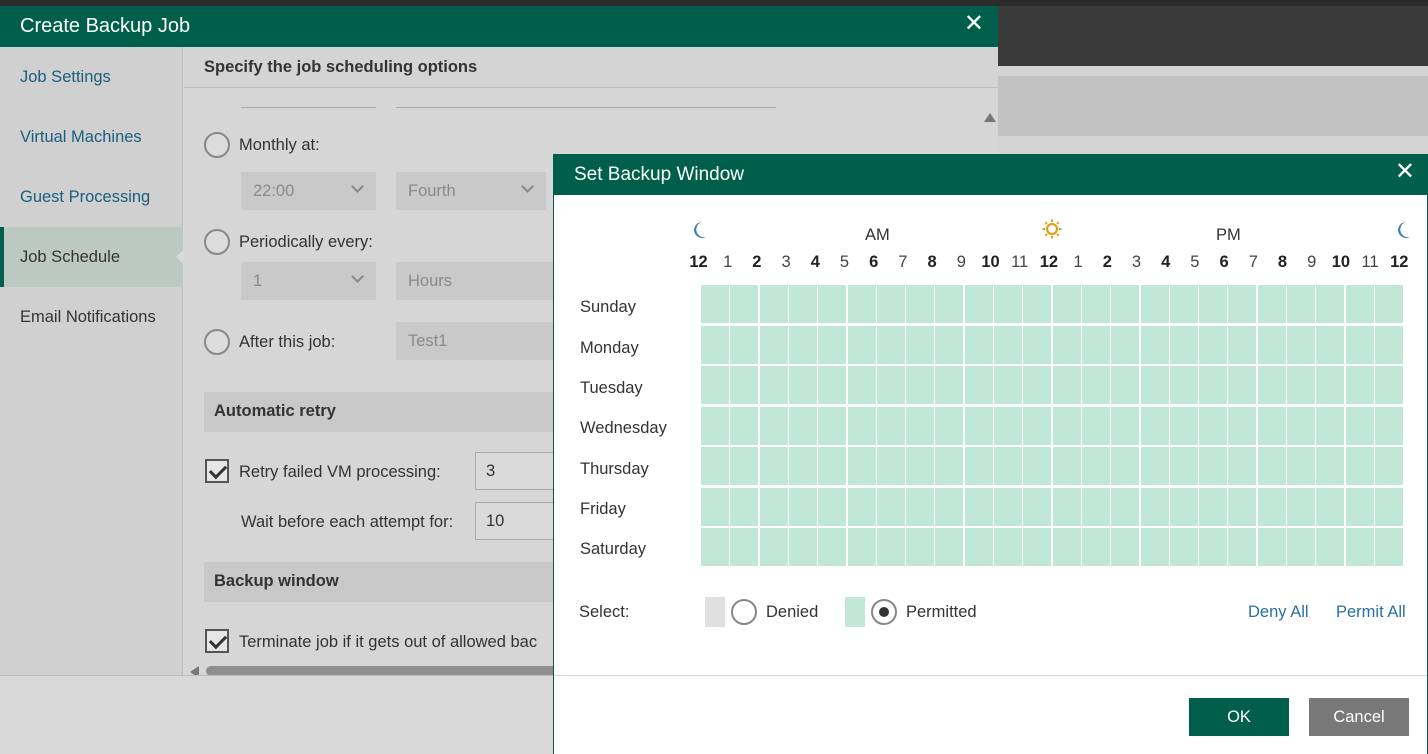 This screenshot has height=754, width=1428. Describe the element at coordinates (217, 641) in the screenshot. I see `terminate-checkbox` at that location.